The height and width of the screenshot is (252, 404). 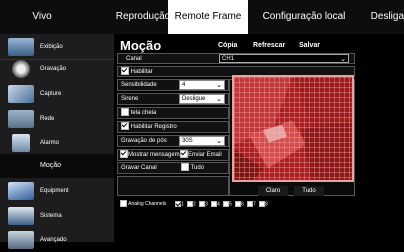 What do you see at coordinates (143, 113) in the screenshot?
I see `fullscreen-label: tela cheia` at bounding box center [143, 113].